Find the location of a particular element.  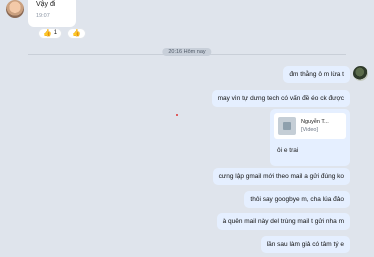

reaction-add: 👍 is located at coordinates (76, 33).